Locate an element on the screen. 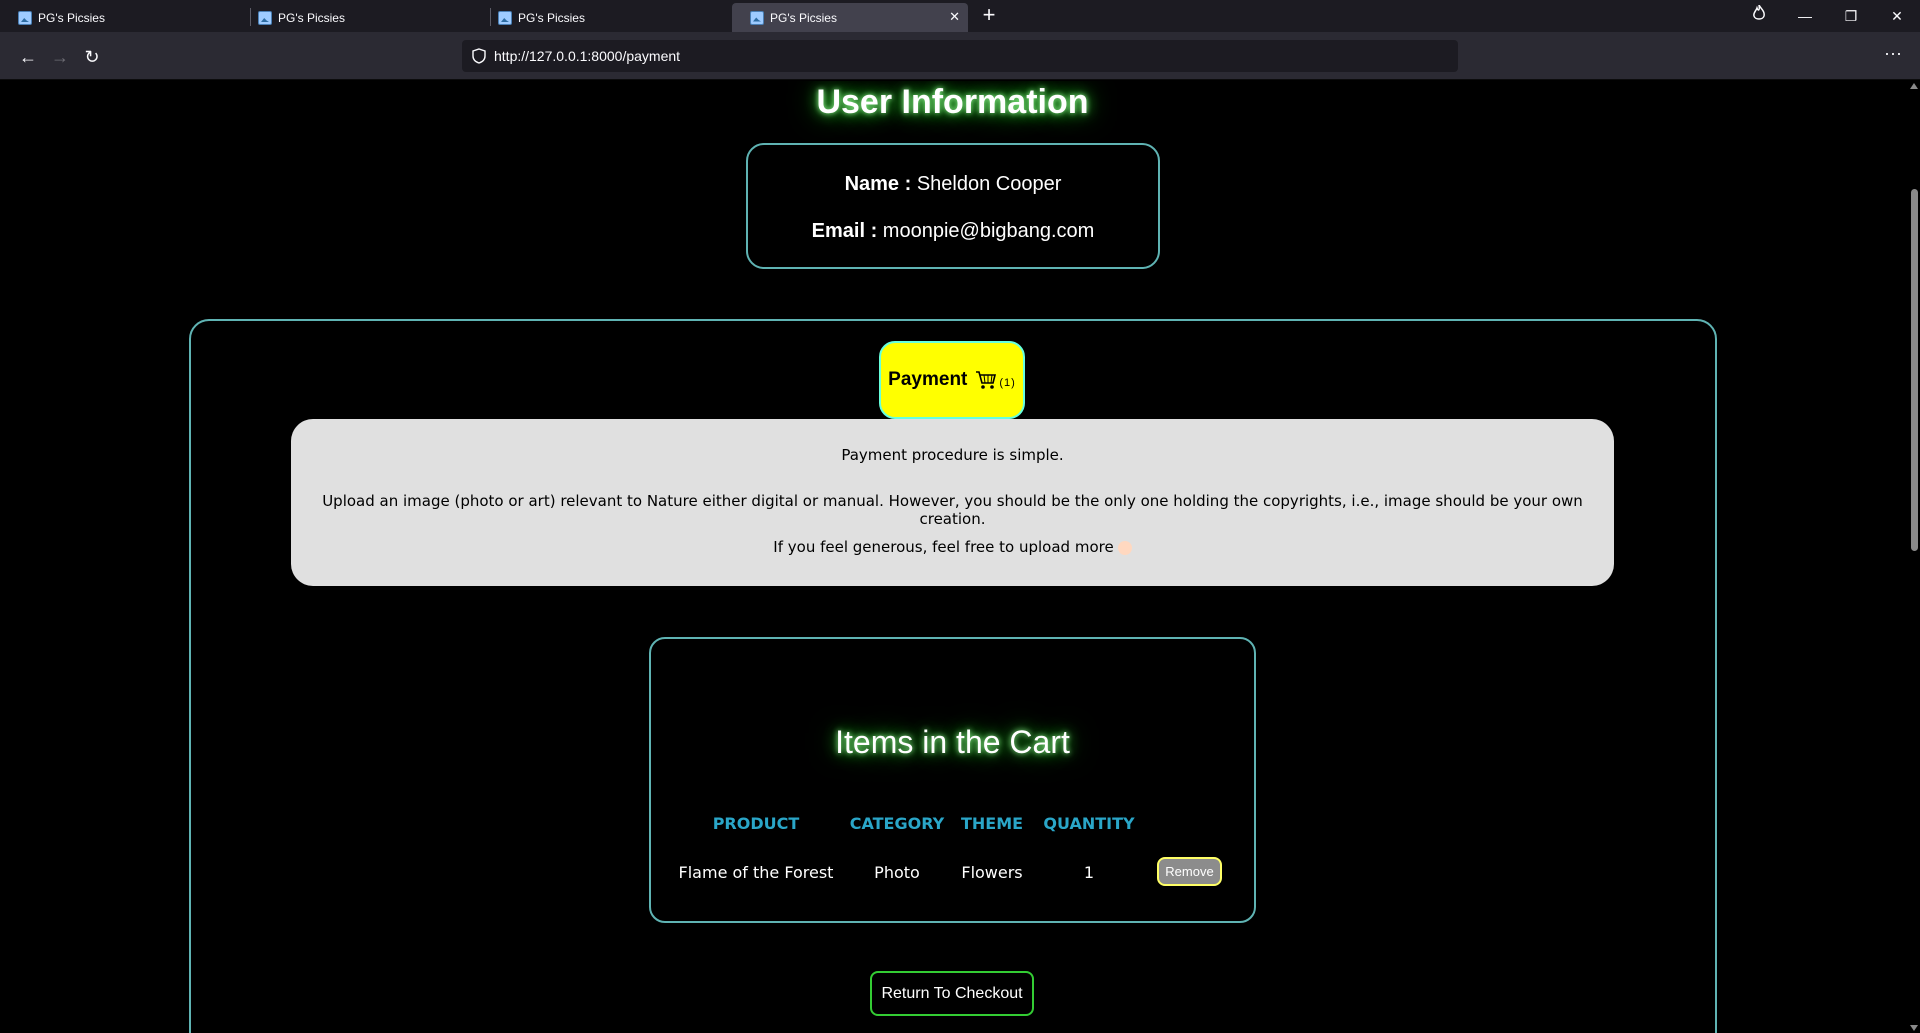  scroll-up-icon is located at coordinates (1914, 86).